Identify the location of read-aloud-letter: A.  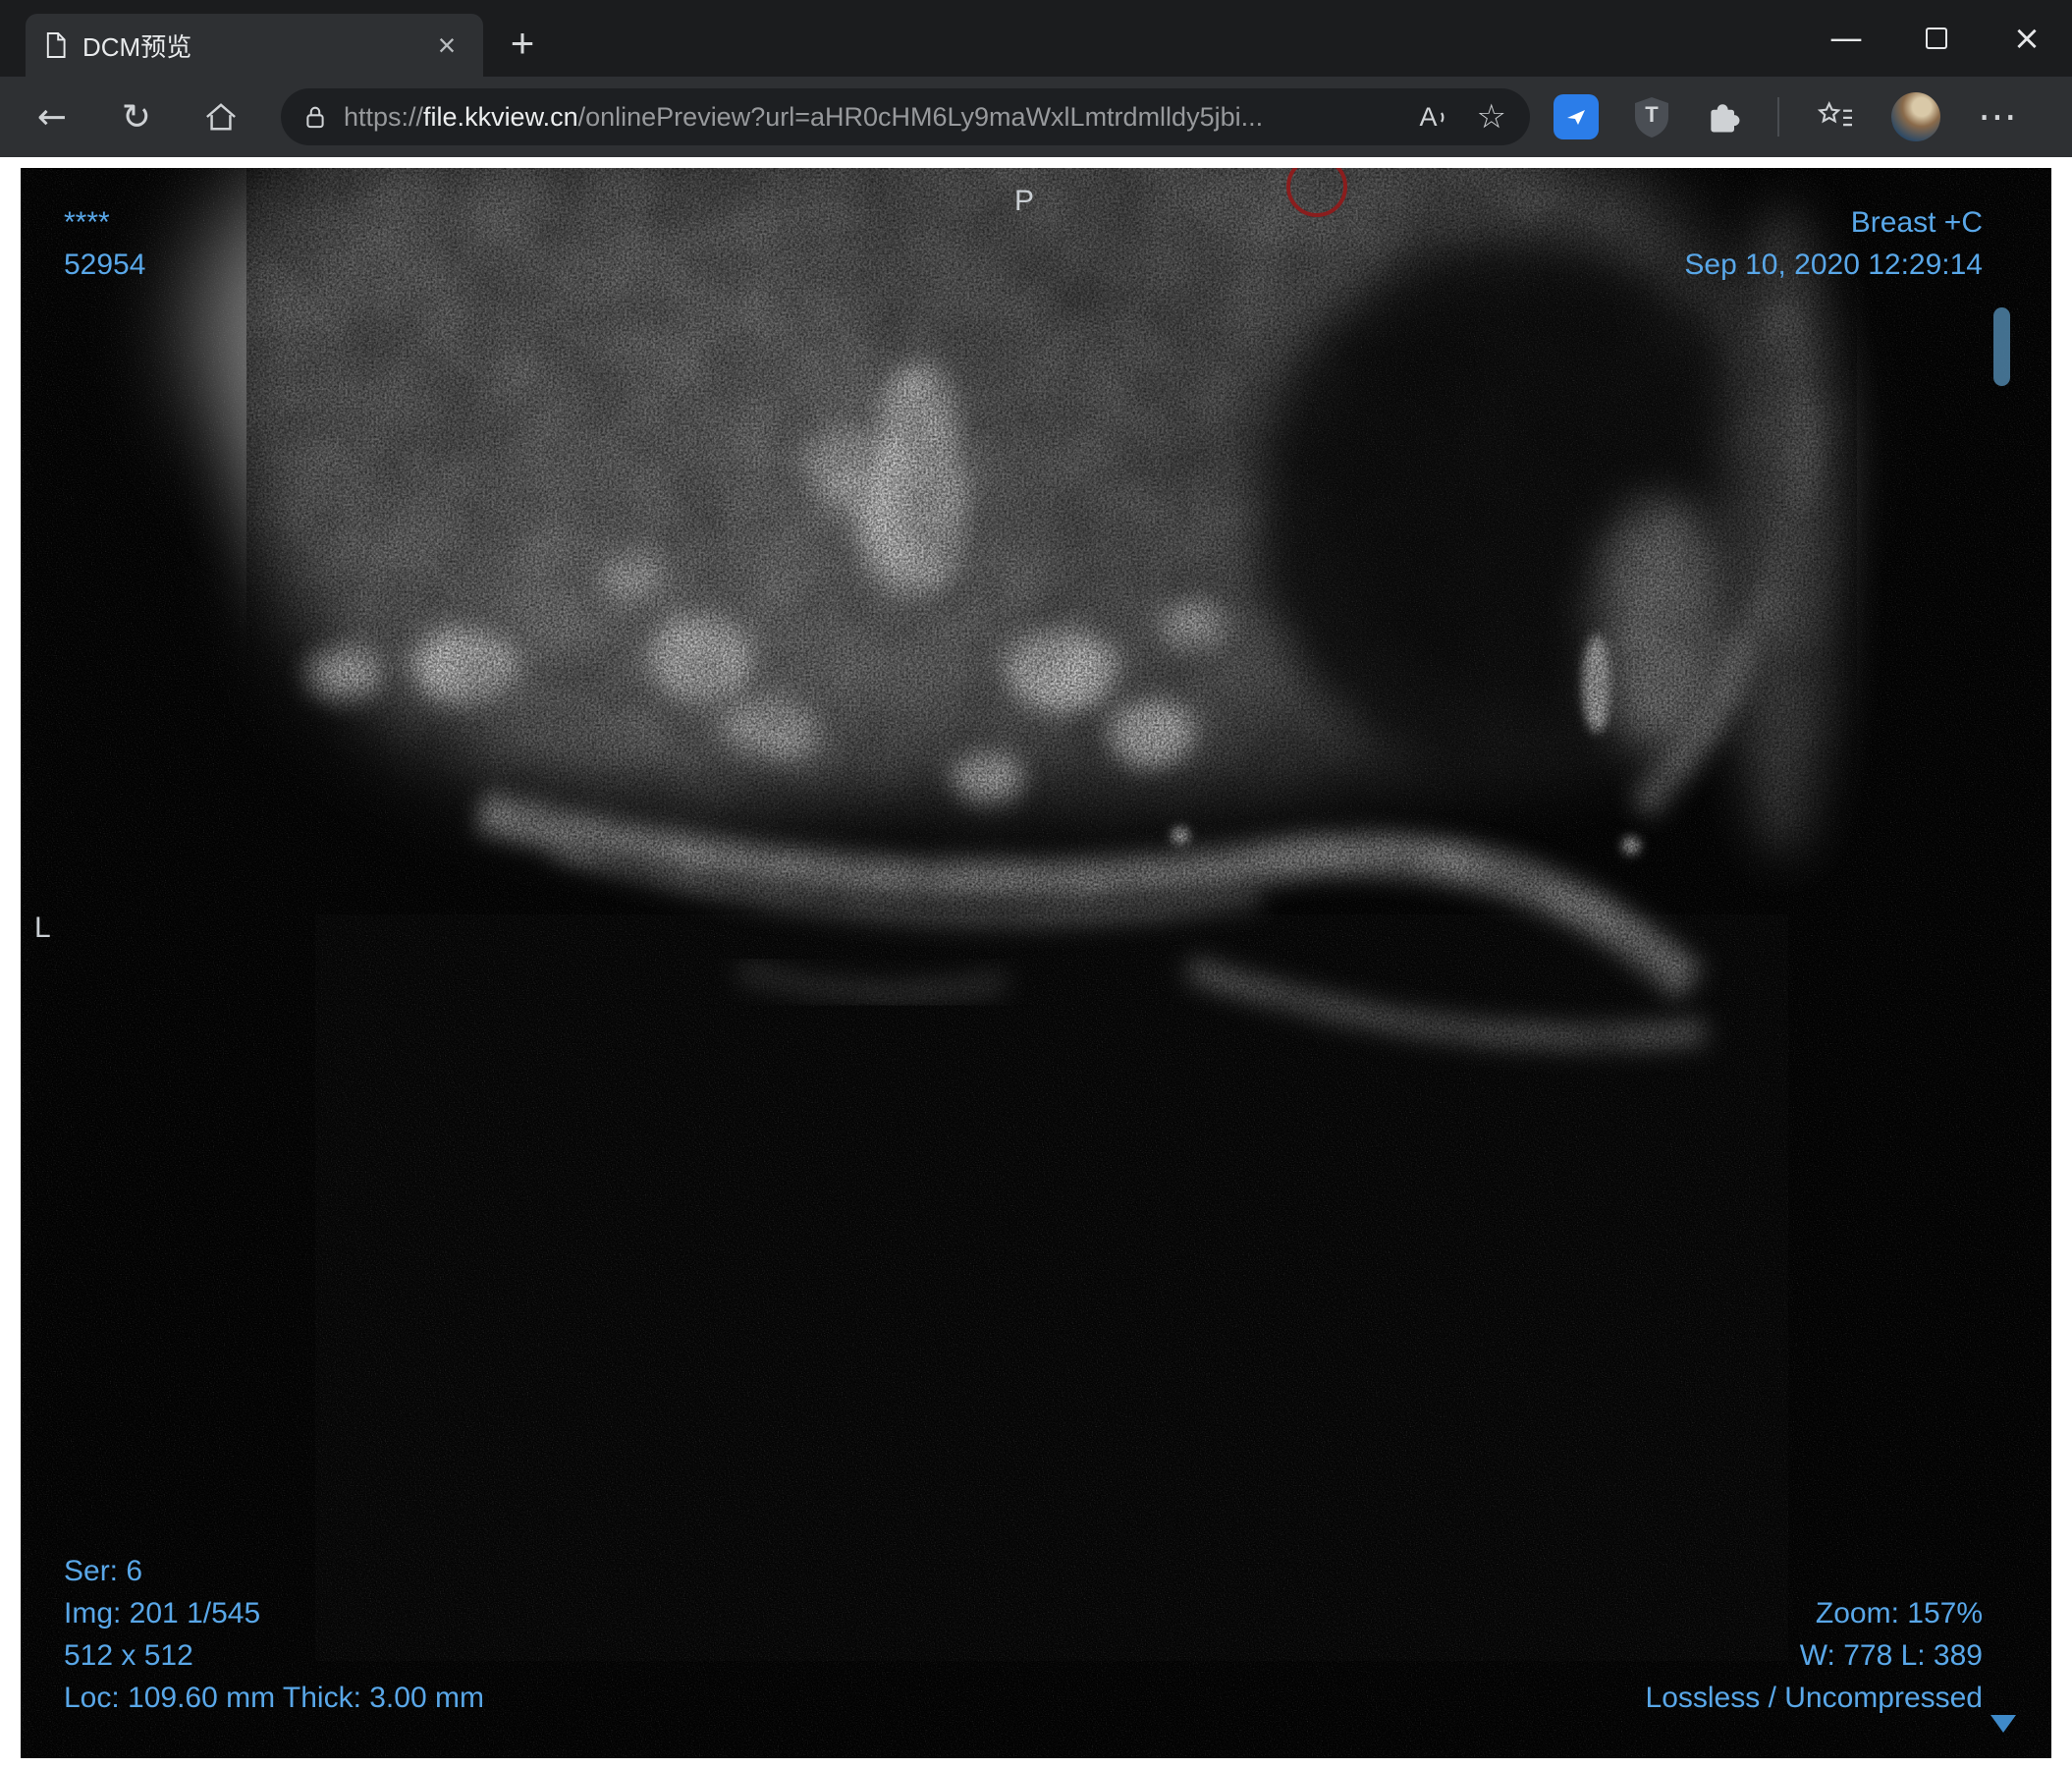
(1429, 116).